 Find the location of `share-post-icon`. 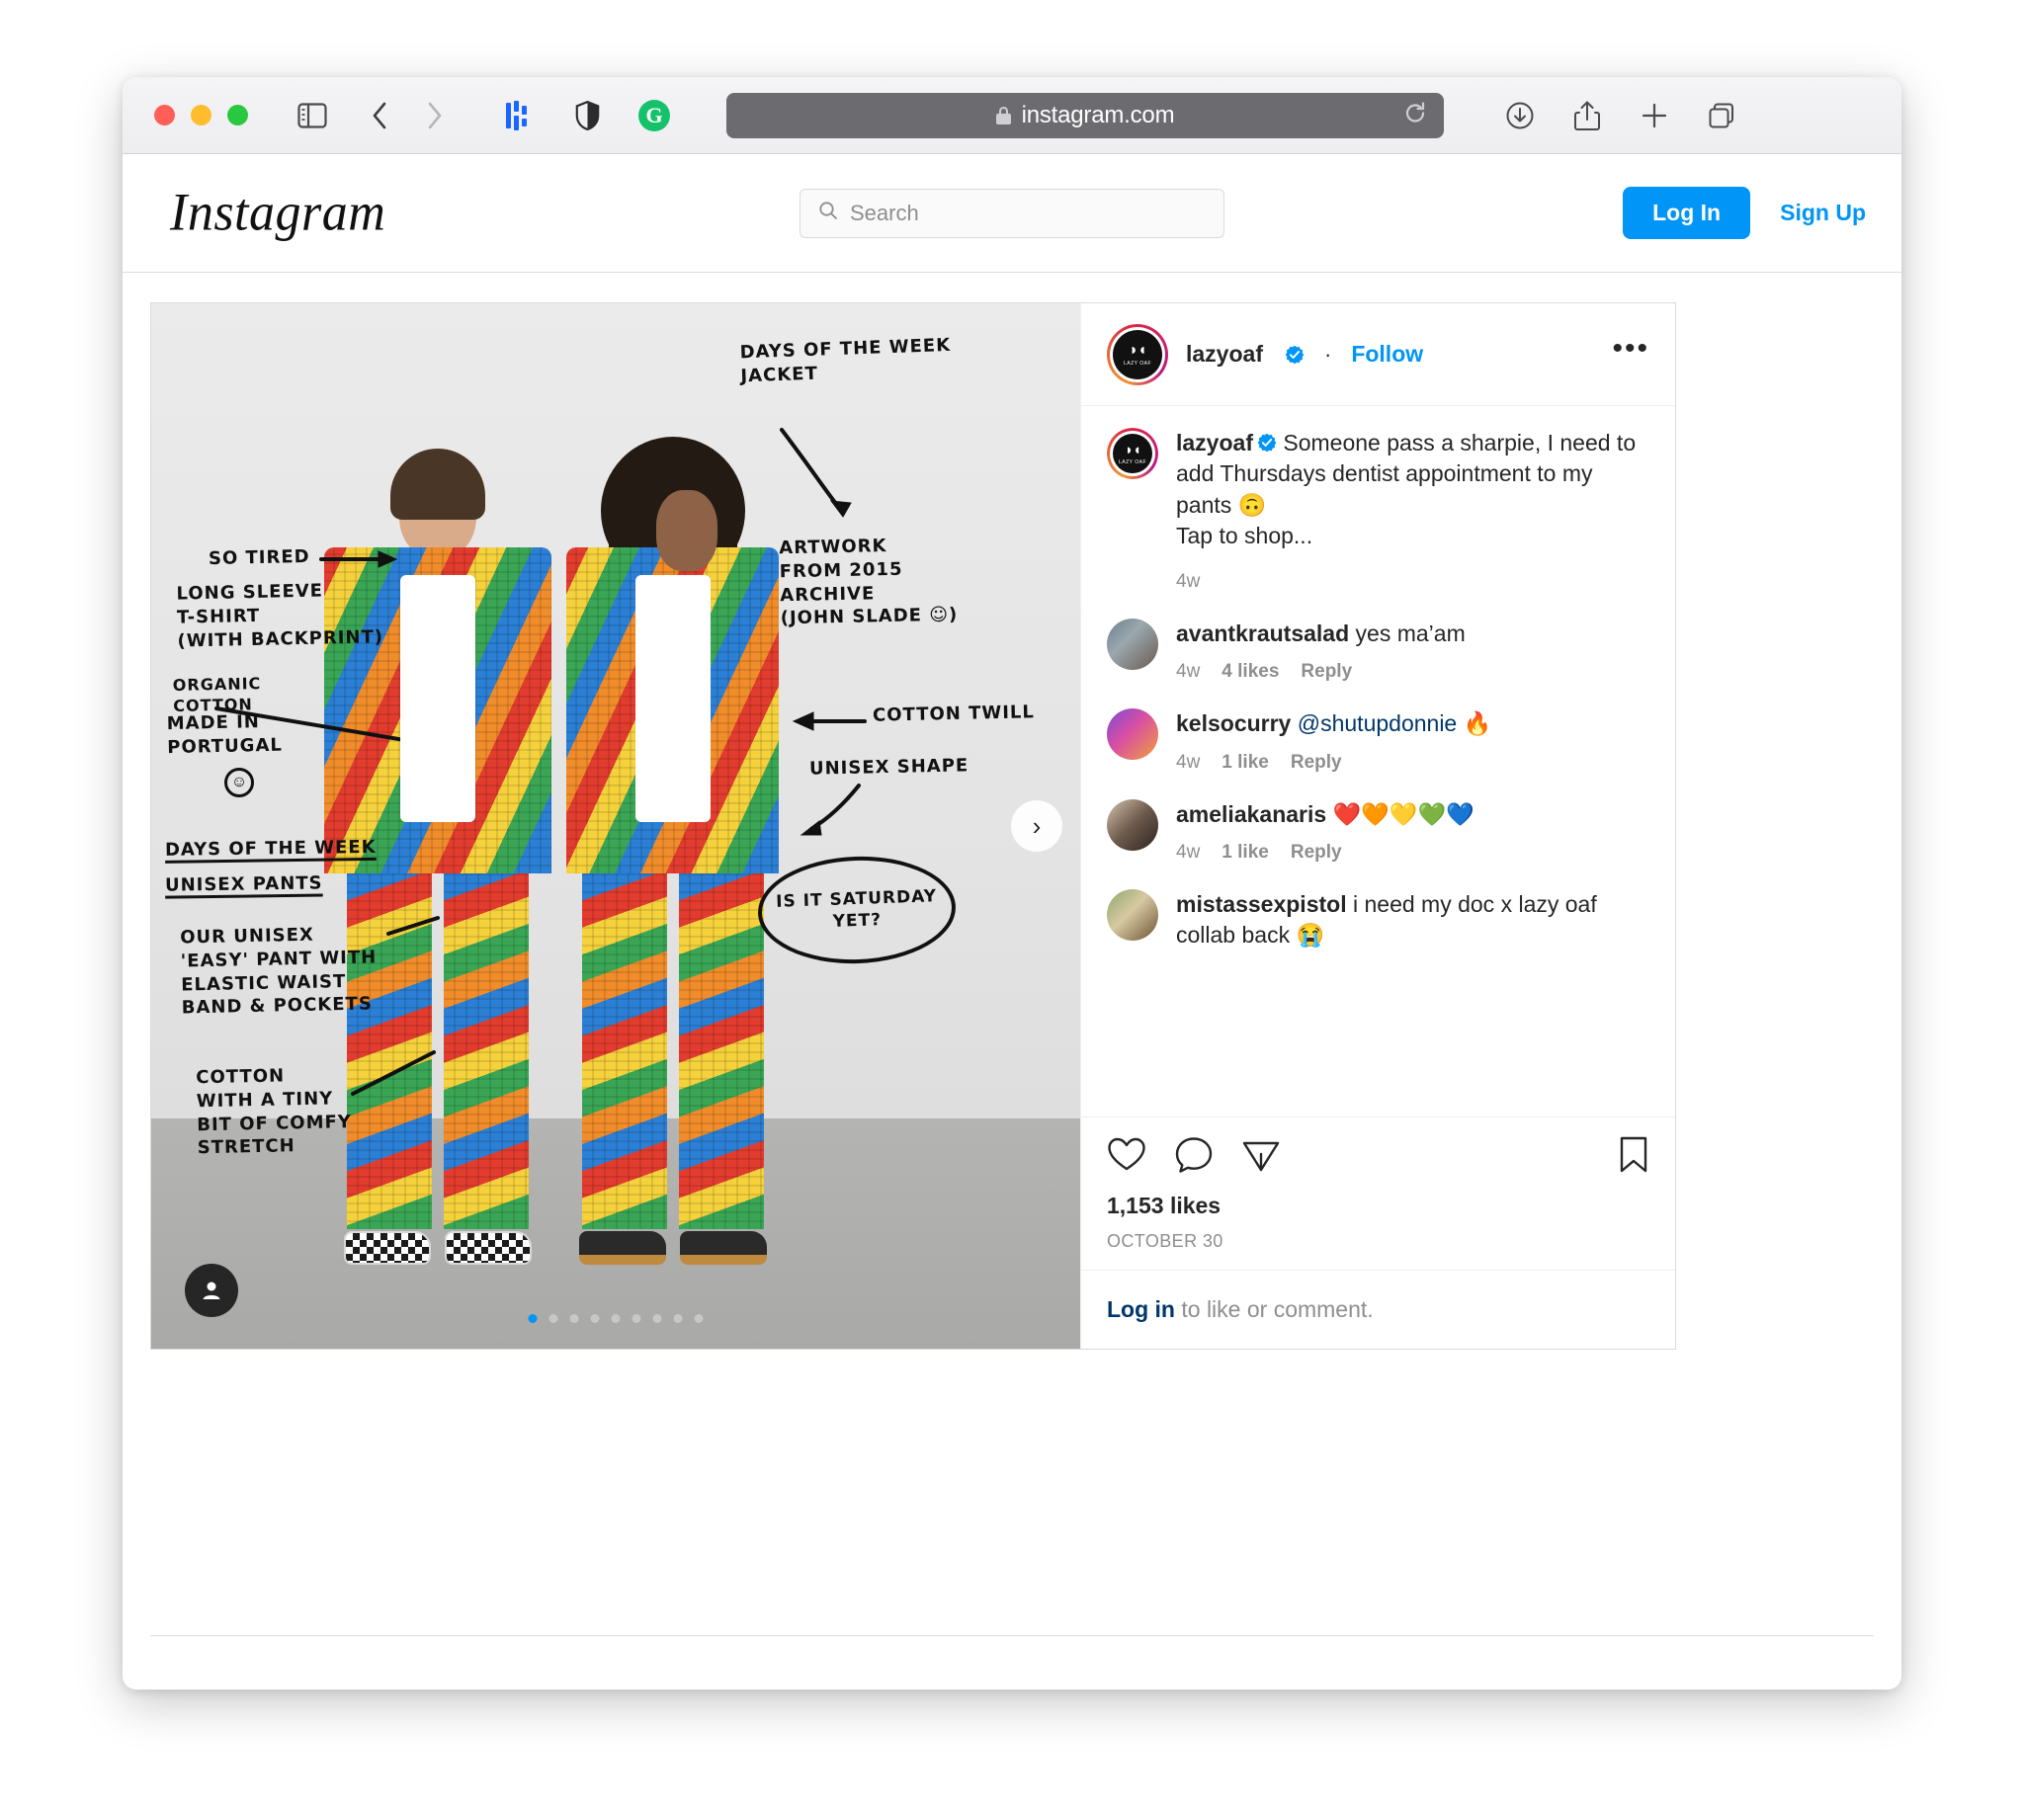

share-post-icon is located at coordinates (1261, 1155).